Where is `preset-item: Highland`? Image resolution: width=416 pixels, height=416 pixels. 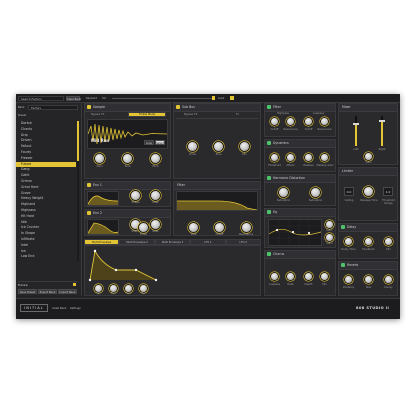
preset-item: Highland is located at coordinates (46, 204).